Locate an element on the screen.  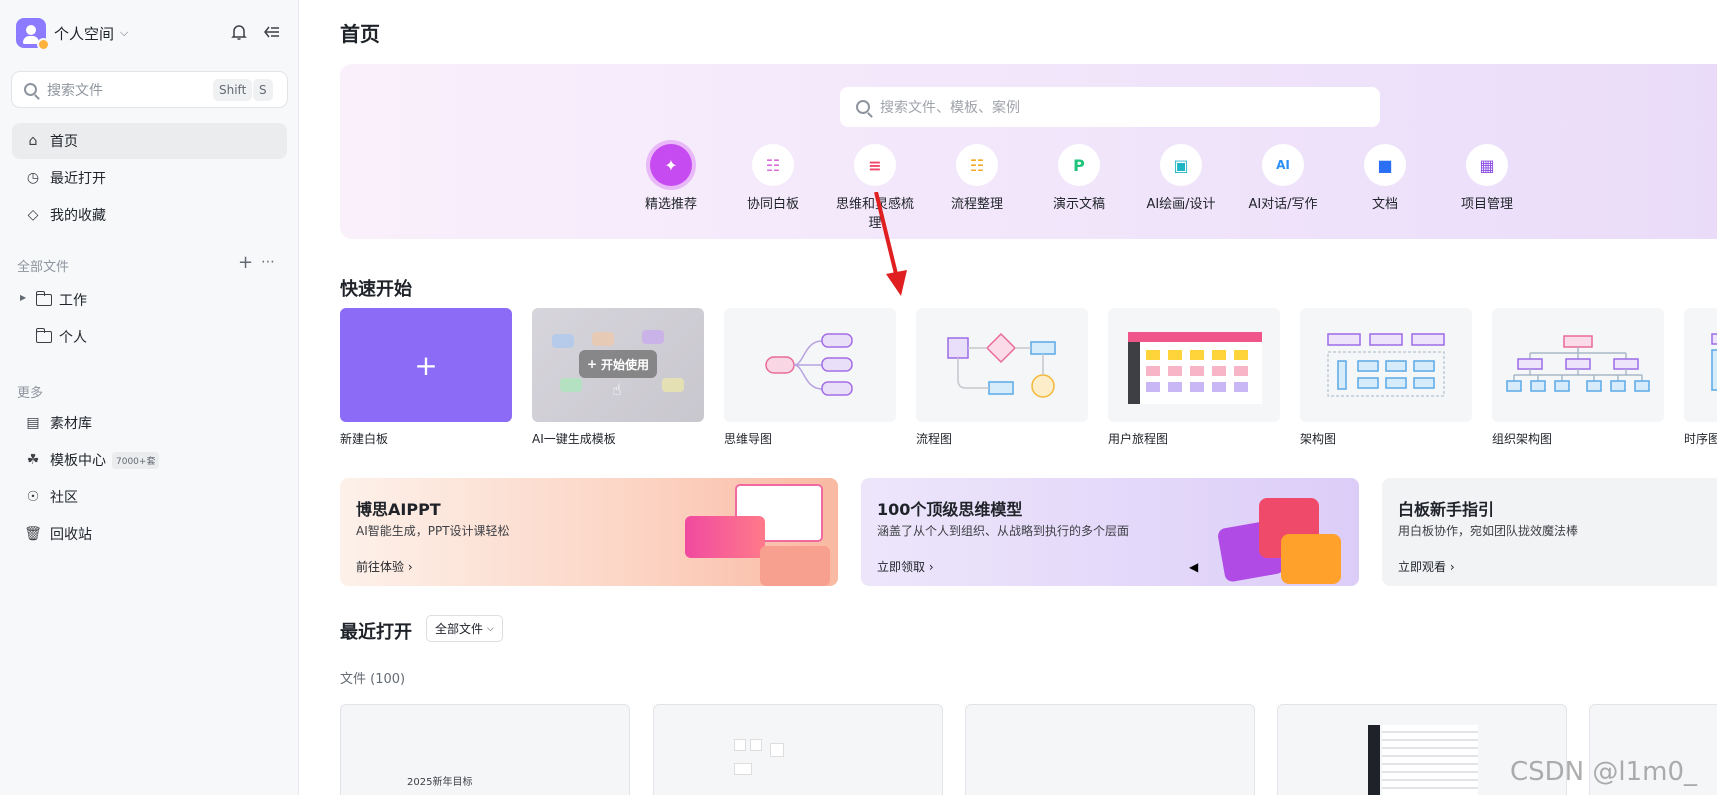
category-featured: ✦ 精选推荐 is located at coordinates (671, 178).